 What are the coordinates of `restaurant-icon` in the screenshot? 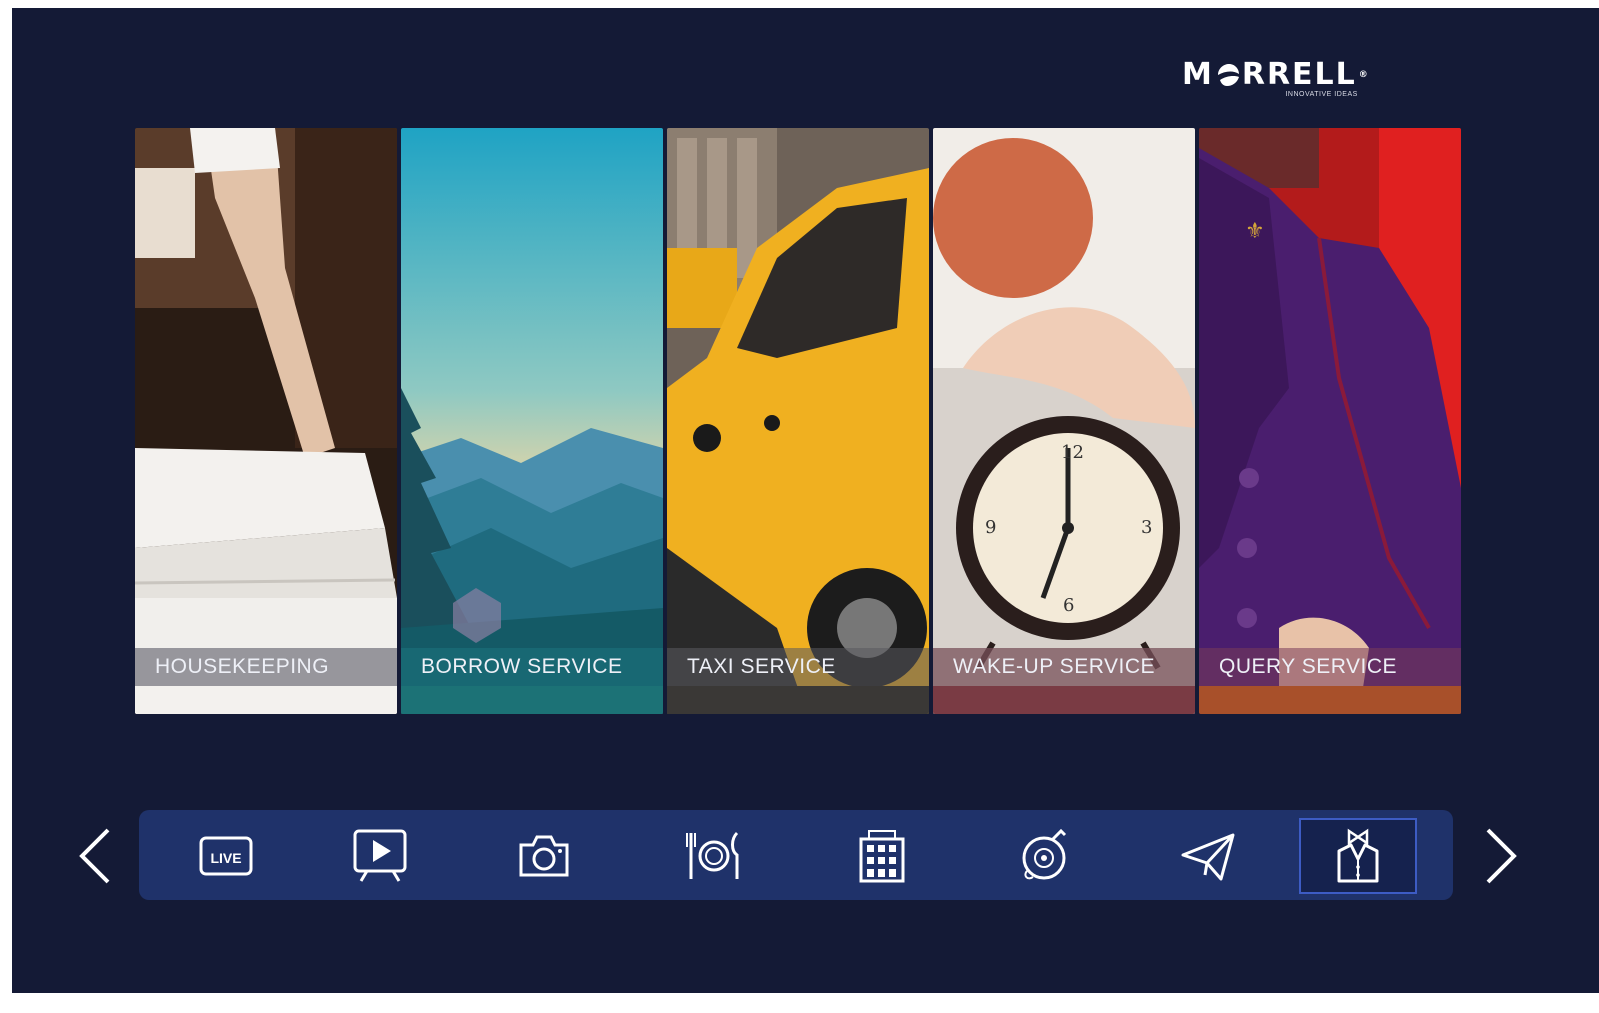 It's located at (712, 855).